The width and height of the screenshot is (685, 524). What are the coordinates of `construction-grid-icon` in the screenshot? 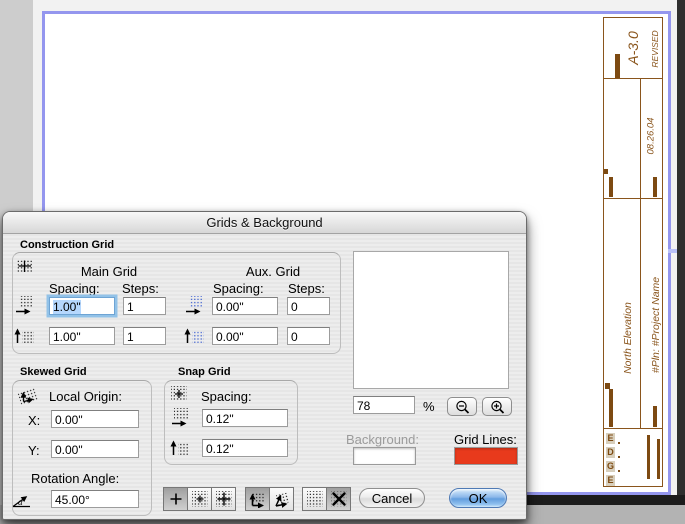 It's located at (24, 269).